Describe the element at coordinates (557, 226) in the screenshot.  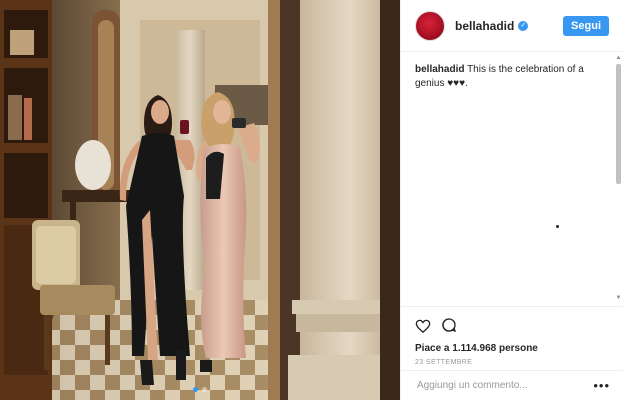
I see `decorative-dot` at that location.